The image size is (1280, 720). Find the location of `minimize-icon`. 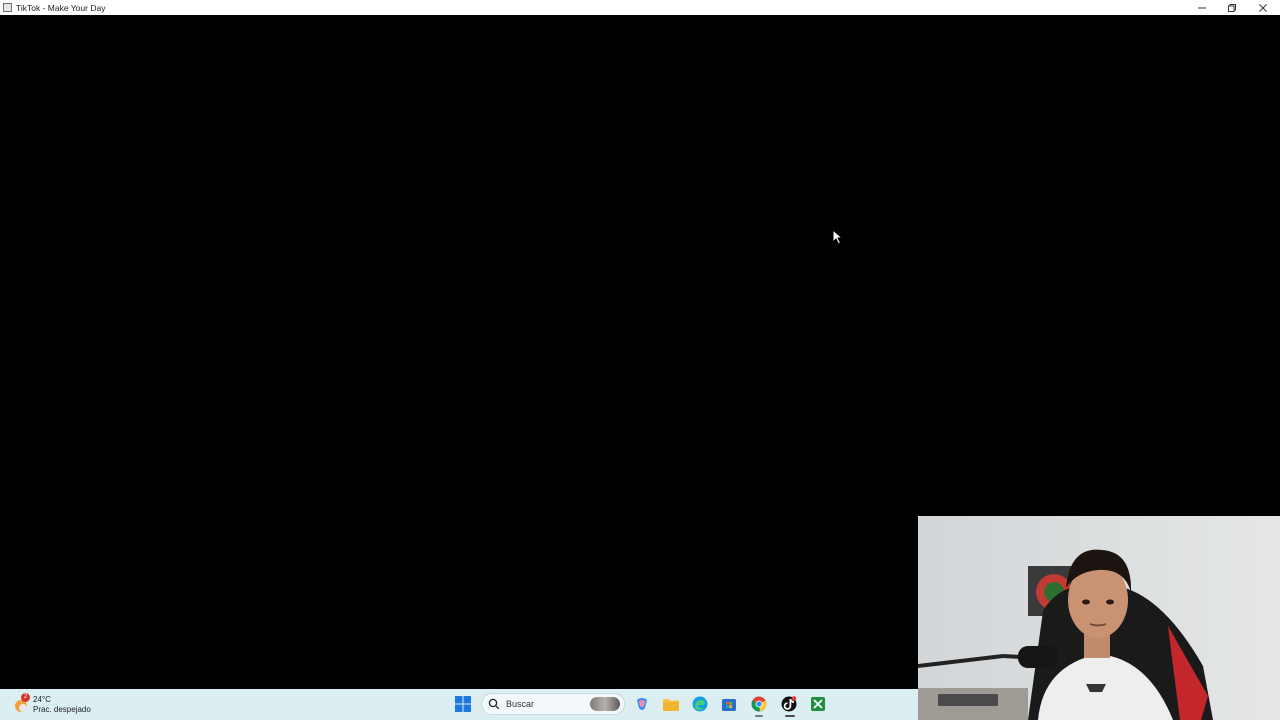

minimize-icon is located at coordinates (1202, 7).